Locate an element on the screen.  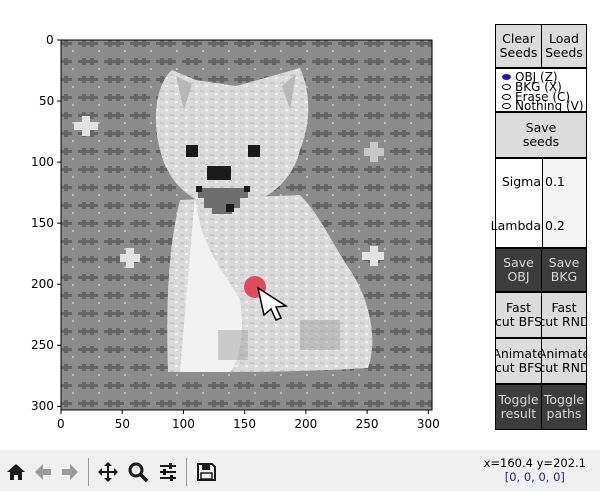
x-tick-label: 50 is located at coordinates (122, 424).